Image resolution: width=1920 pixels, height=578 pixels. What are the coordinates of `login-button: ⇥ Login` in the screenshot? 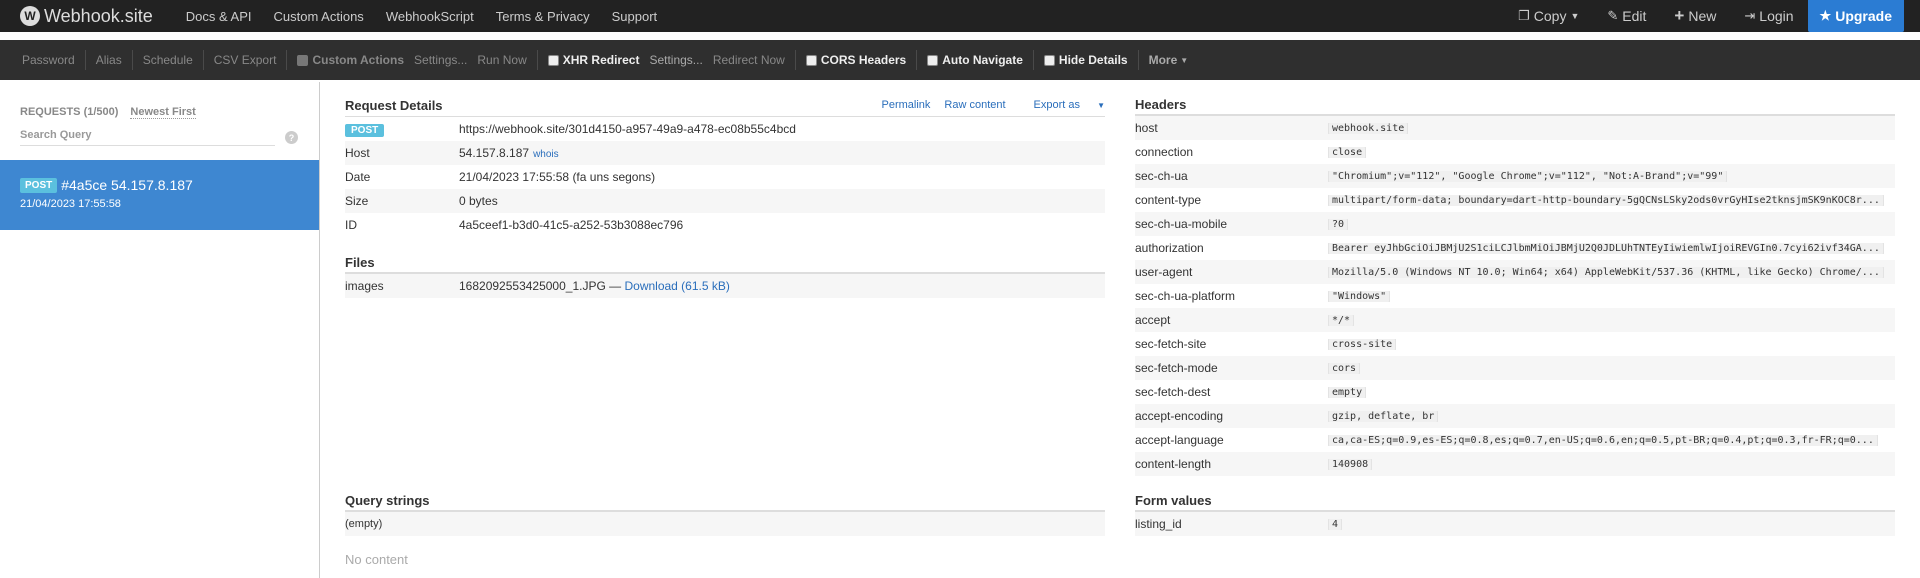 It's located at (1768, 16).